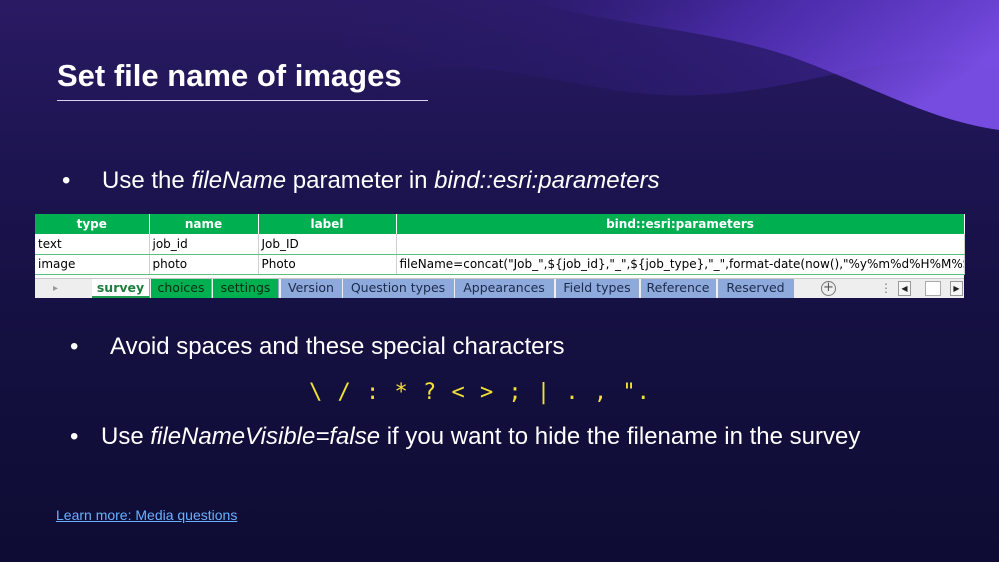 The height and width of the screenshot is (562, 999). I want to click on slide-title: Set file name of images, so click(242, 79).